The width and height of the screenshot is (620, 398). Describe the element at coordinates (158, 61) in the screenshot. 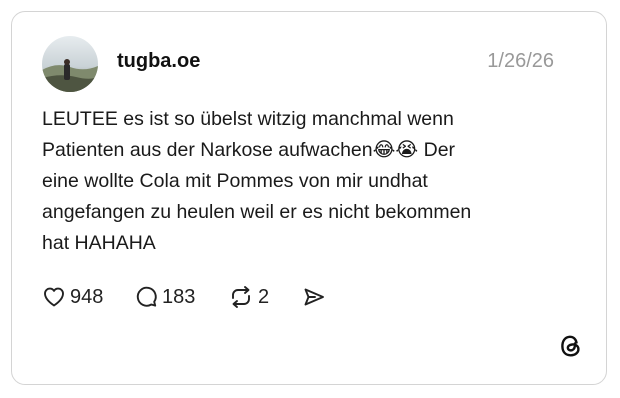

I see `username: tugba.oe` at that location.